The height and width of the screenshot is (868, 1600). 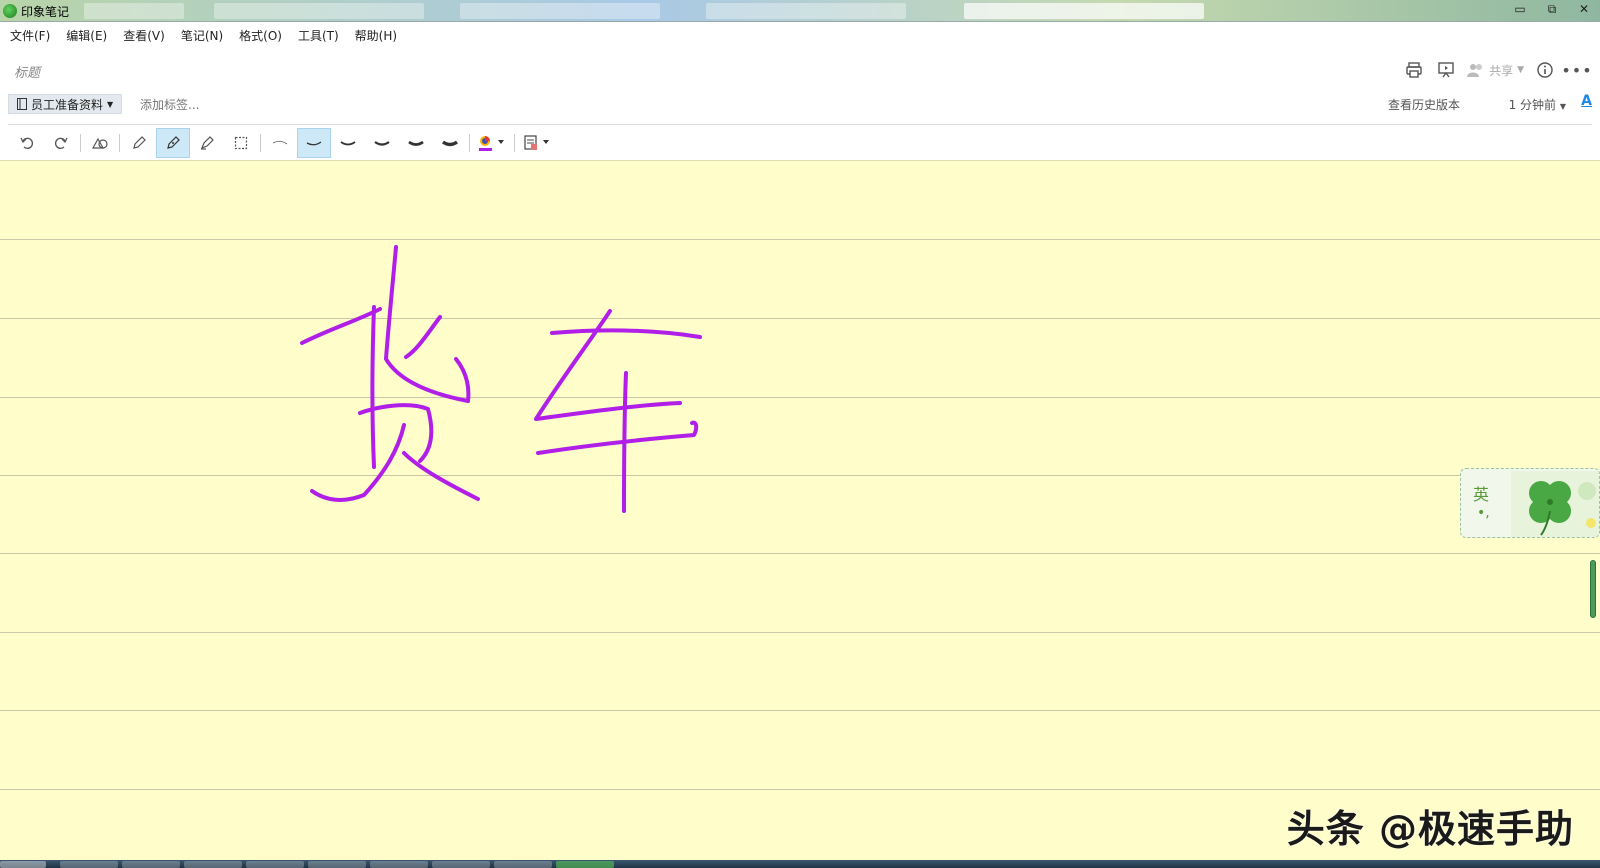 I want to click on people-icon, so click(x=1475, y=70).